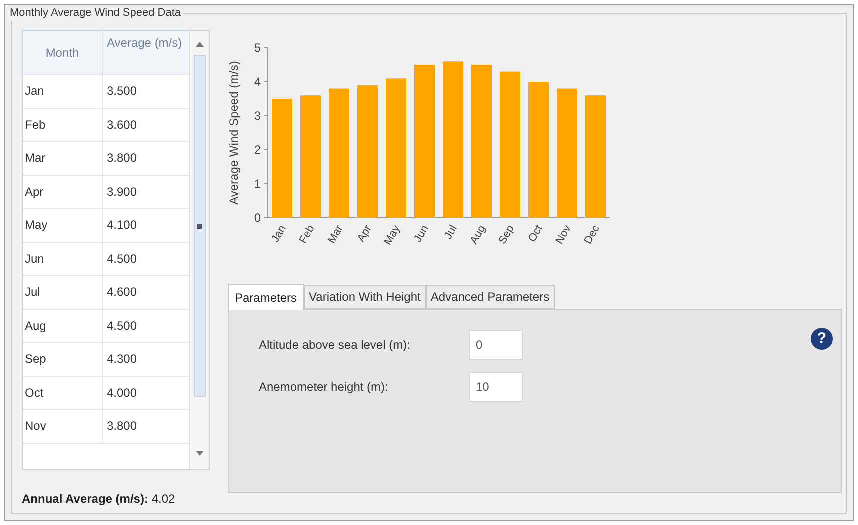 Image resolution: width=858 pixels, height=525 pixels. I want to click on input-field: 10, so click(496, 387).